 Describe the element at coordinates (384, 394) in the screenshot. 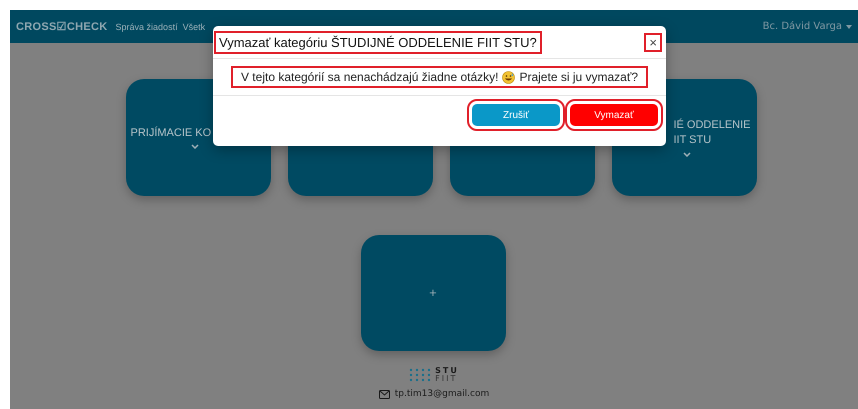

I see `envelope-icon` at that location.